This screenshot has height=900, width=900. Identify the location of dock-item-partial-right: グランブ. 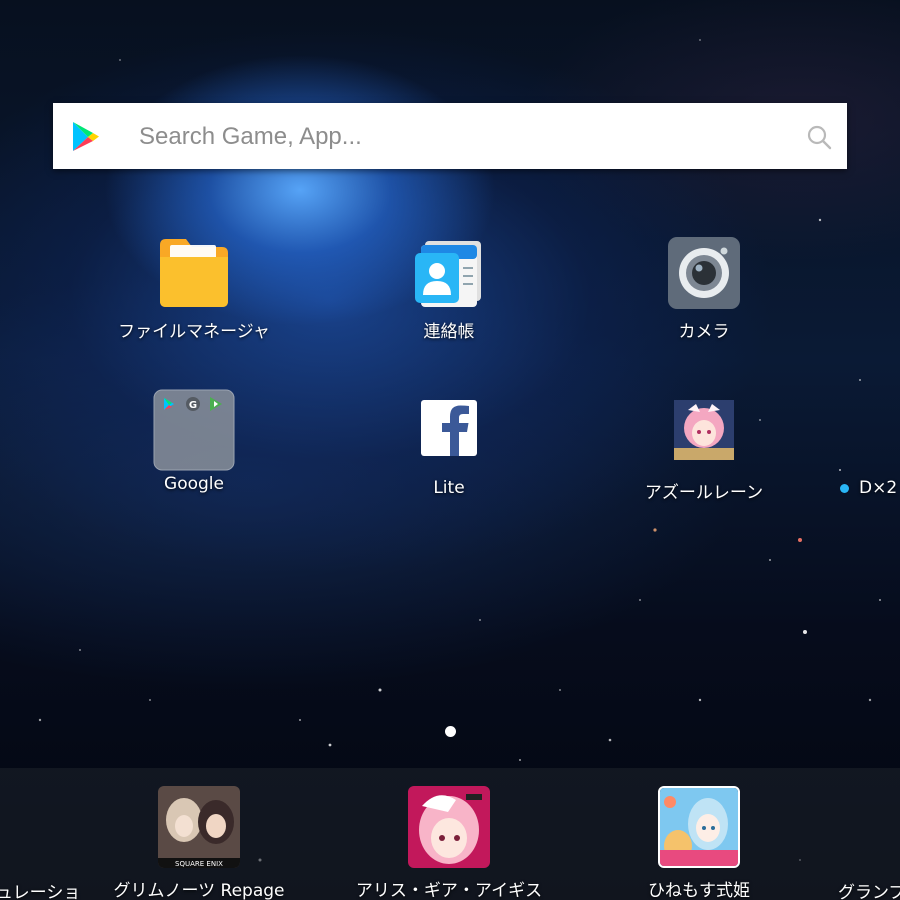
(869, 889).